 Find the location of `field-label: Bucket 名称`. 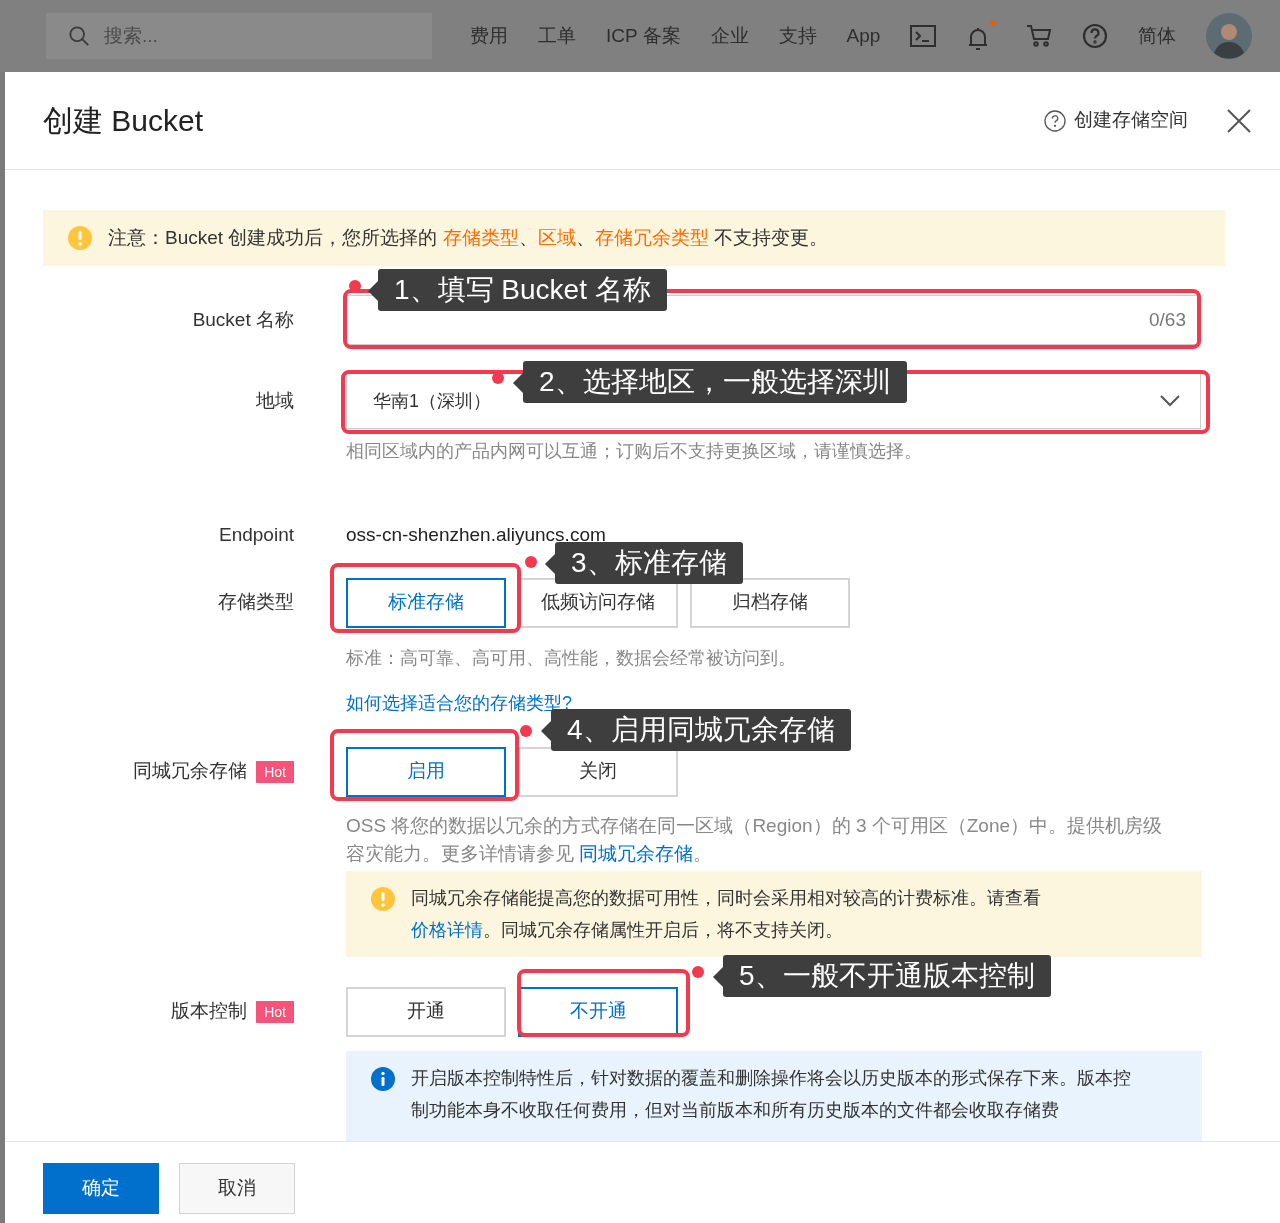

field-label: Bucket 名称 is located at coordinates (243, 319).